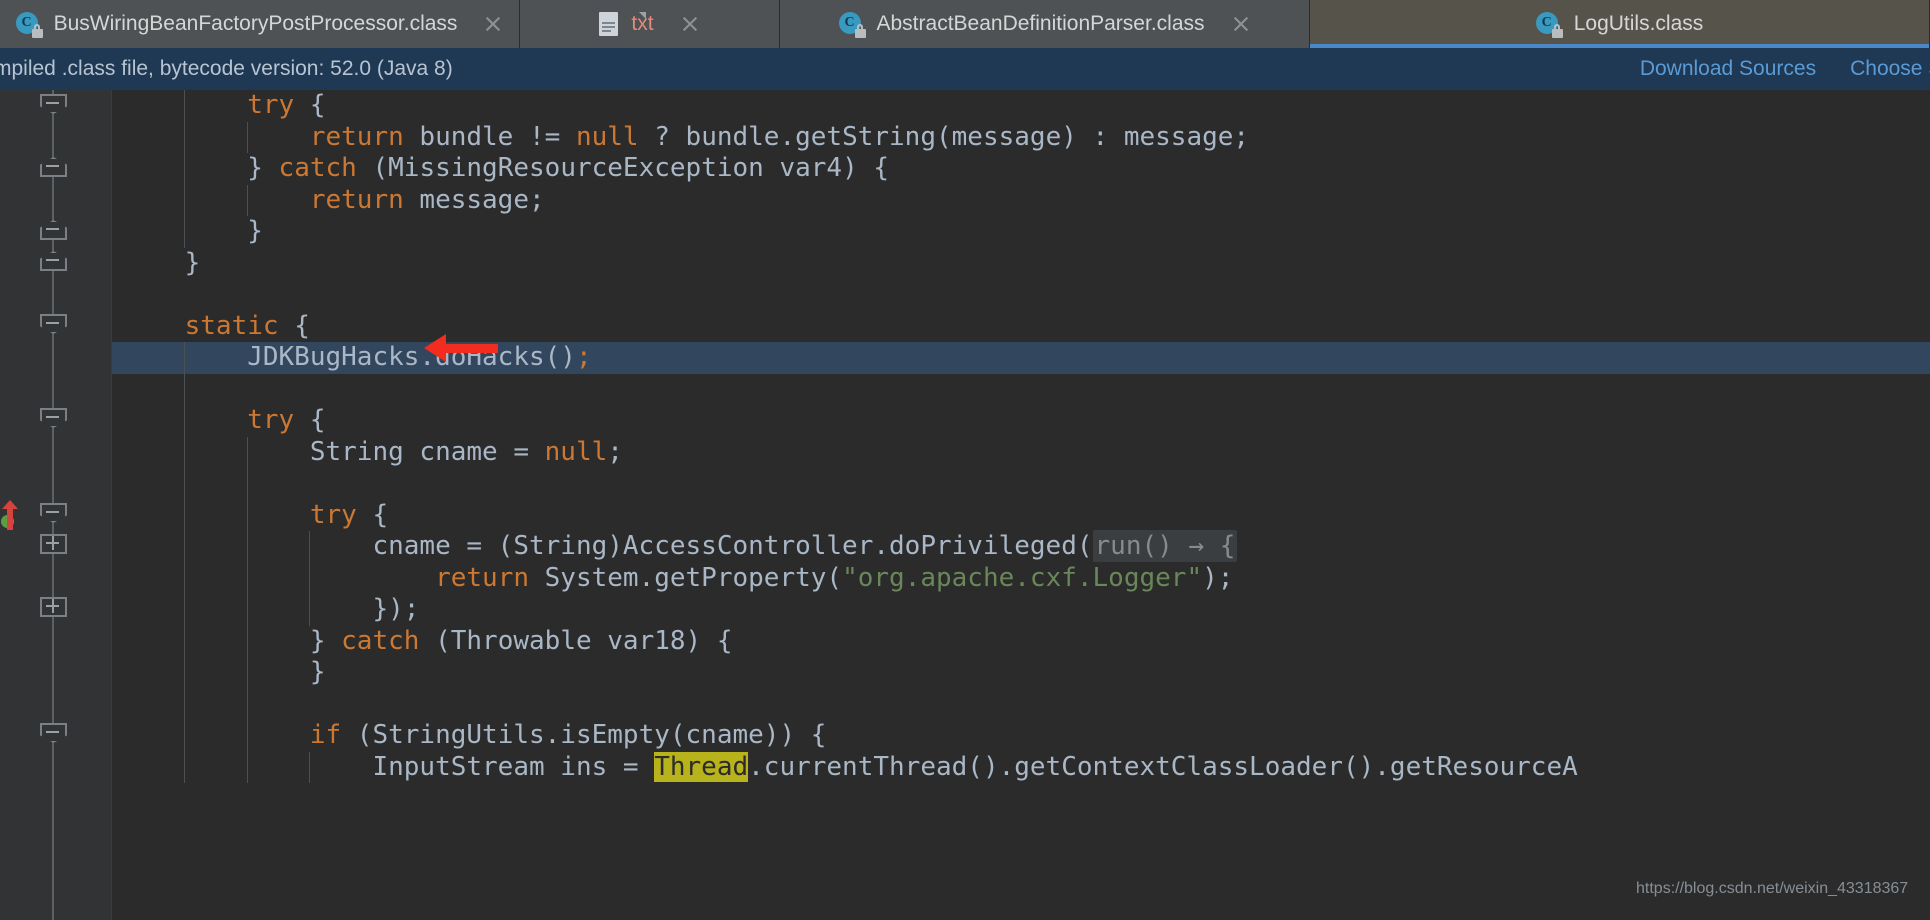  Describe the element at coordinates (1021, 358) in the screenshot. I see `code-line-highlighted: JDKBugHacks.doHacks();` at that location.